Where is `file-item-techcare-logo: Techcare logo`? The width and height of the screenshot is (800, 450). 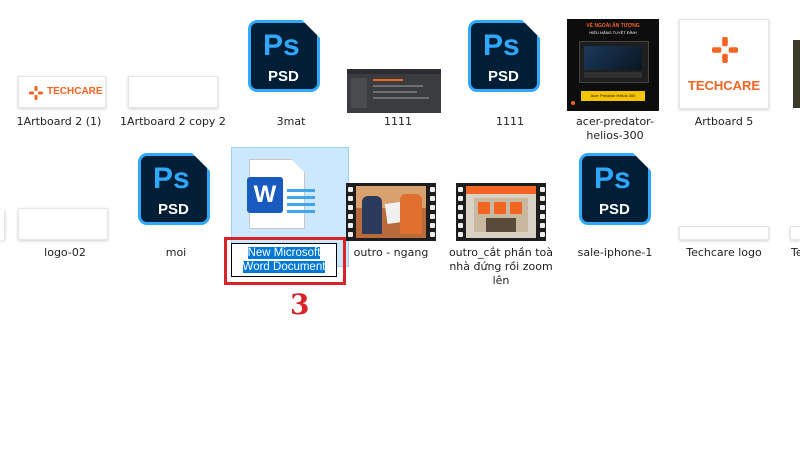 file-item-techcare-logo: Techcare logo is located at coordinates (724, 210).